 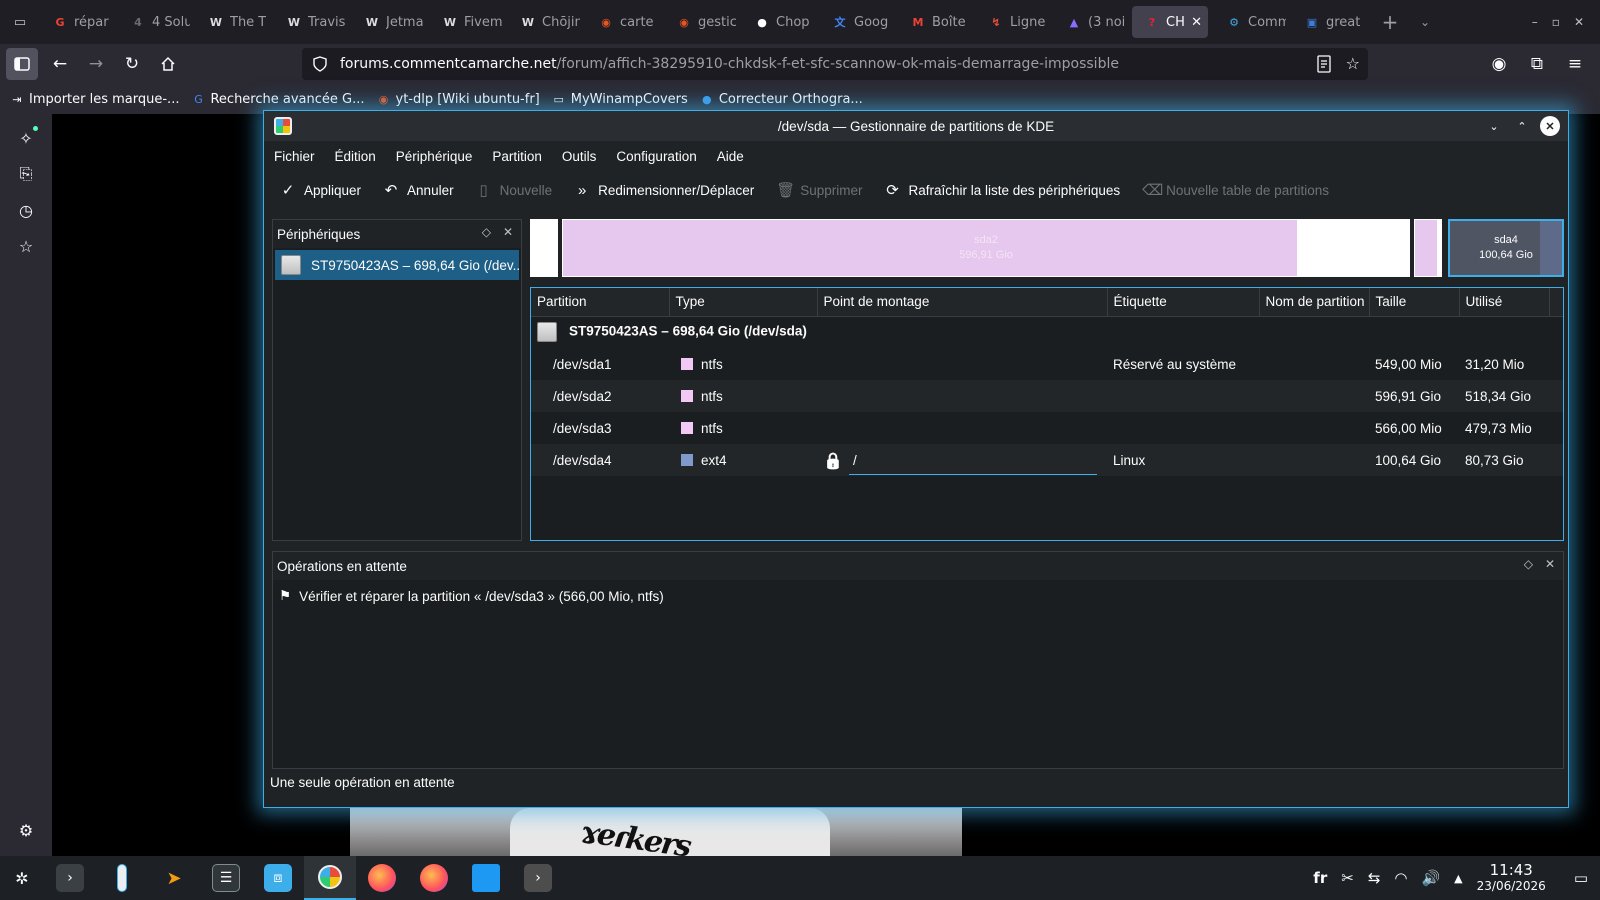 What do you see at coordinates (600, 302) in the screenshot?
I see `column-partition: Partition` at bounding box center [600, 302].